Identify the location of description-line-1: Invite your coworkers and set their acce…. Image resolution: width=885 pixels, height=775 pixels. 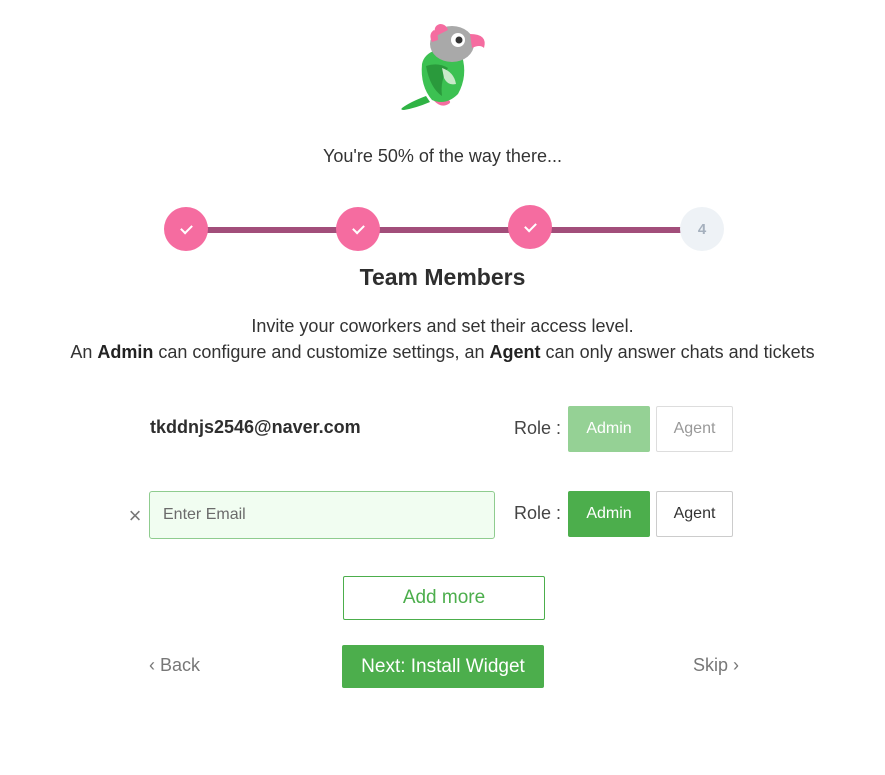
(442, 326).